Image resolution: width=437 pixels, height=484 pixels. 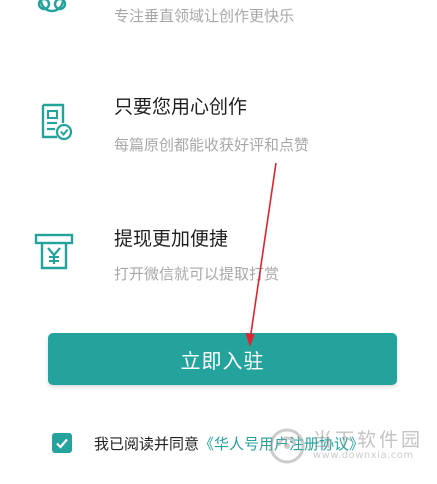 I want to click on agreement-text: 我已阅读并同意, so click(x=147, y=443).